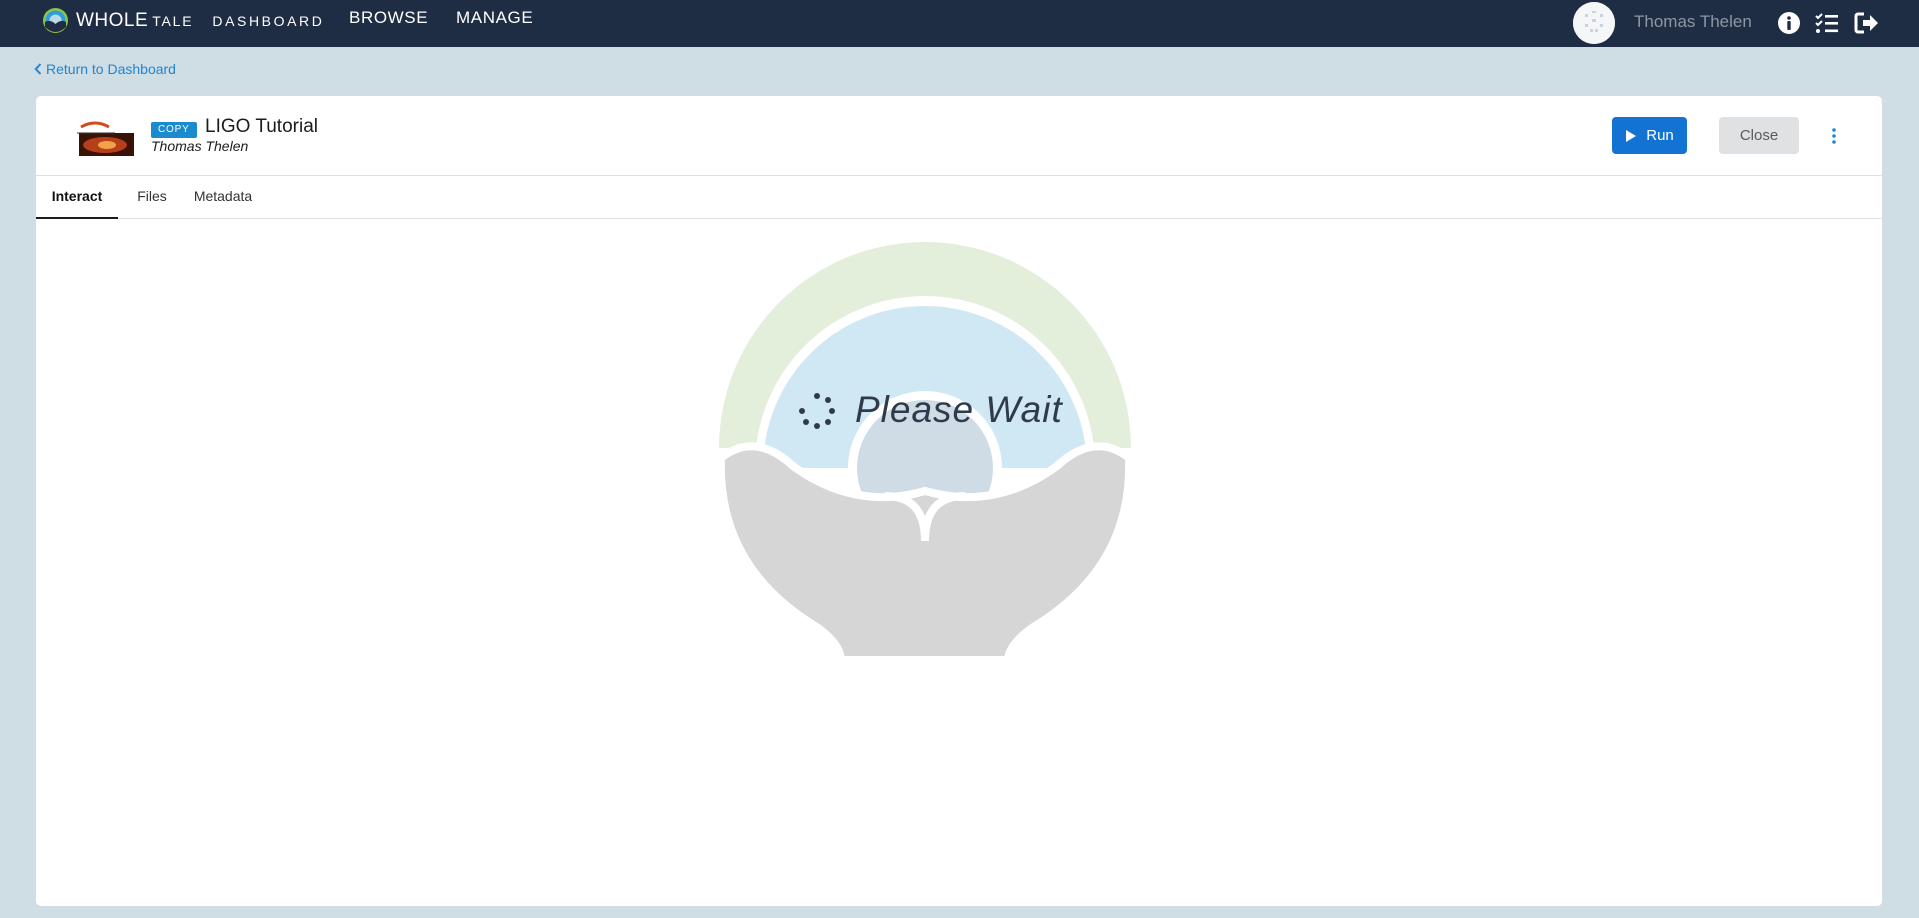 Image resolution: width=1919 pixels, height=918 pixels. I want to click on close-button-label: Close, so click(1759, 135).